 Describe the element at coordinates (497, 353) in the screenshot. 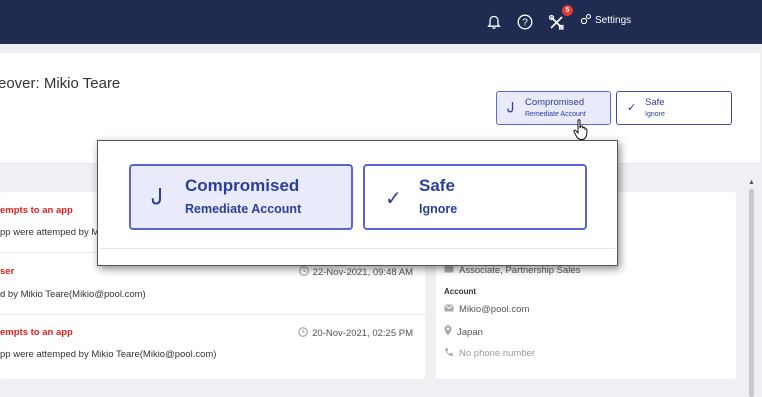

I see `phone-text: No phone number` at that location.